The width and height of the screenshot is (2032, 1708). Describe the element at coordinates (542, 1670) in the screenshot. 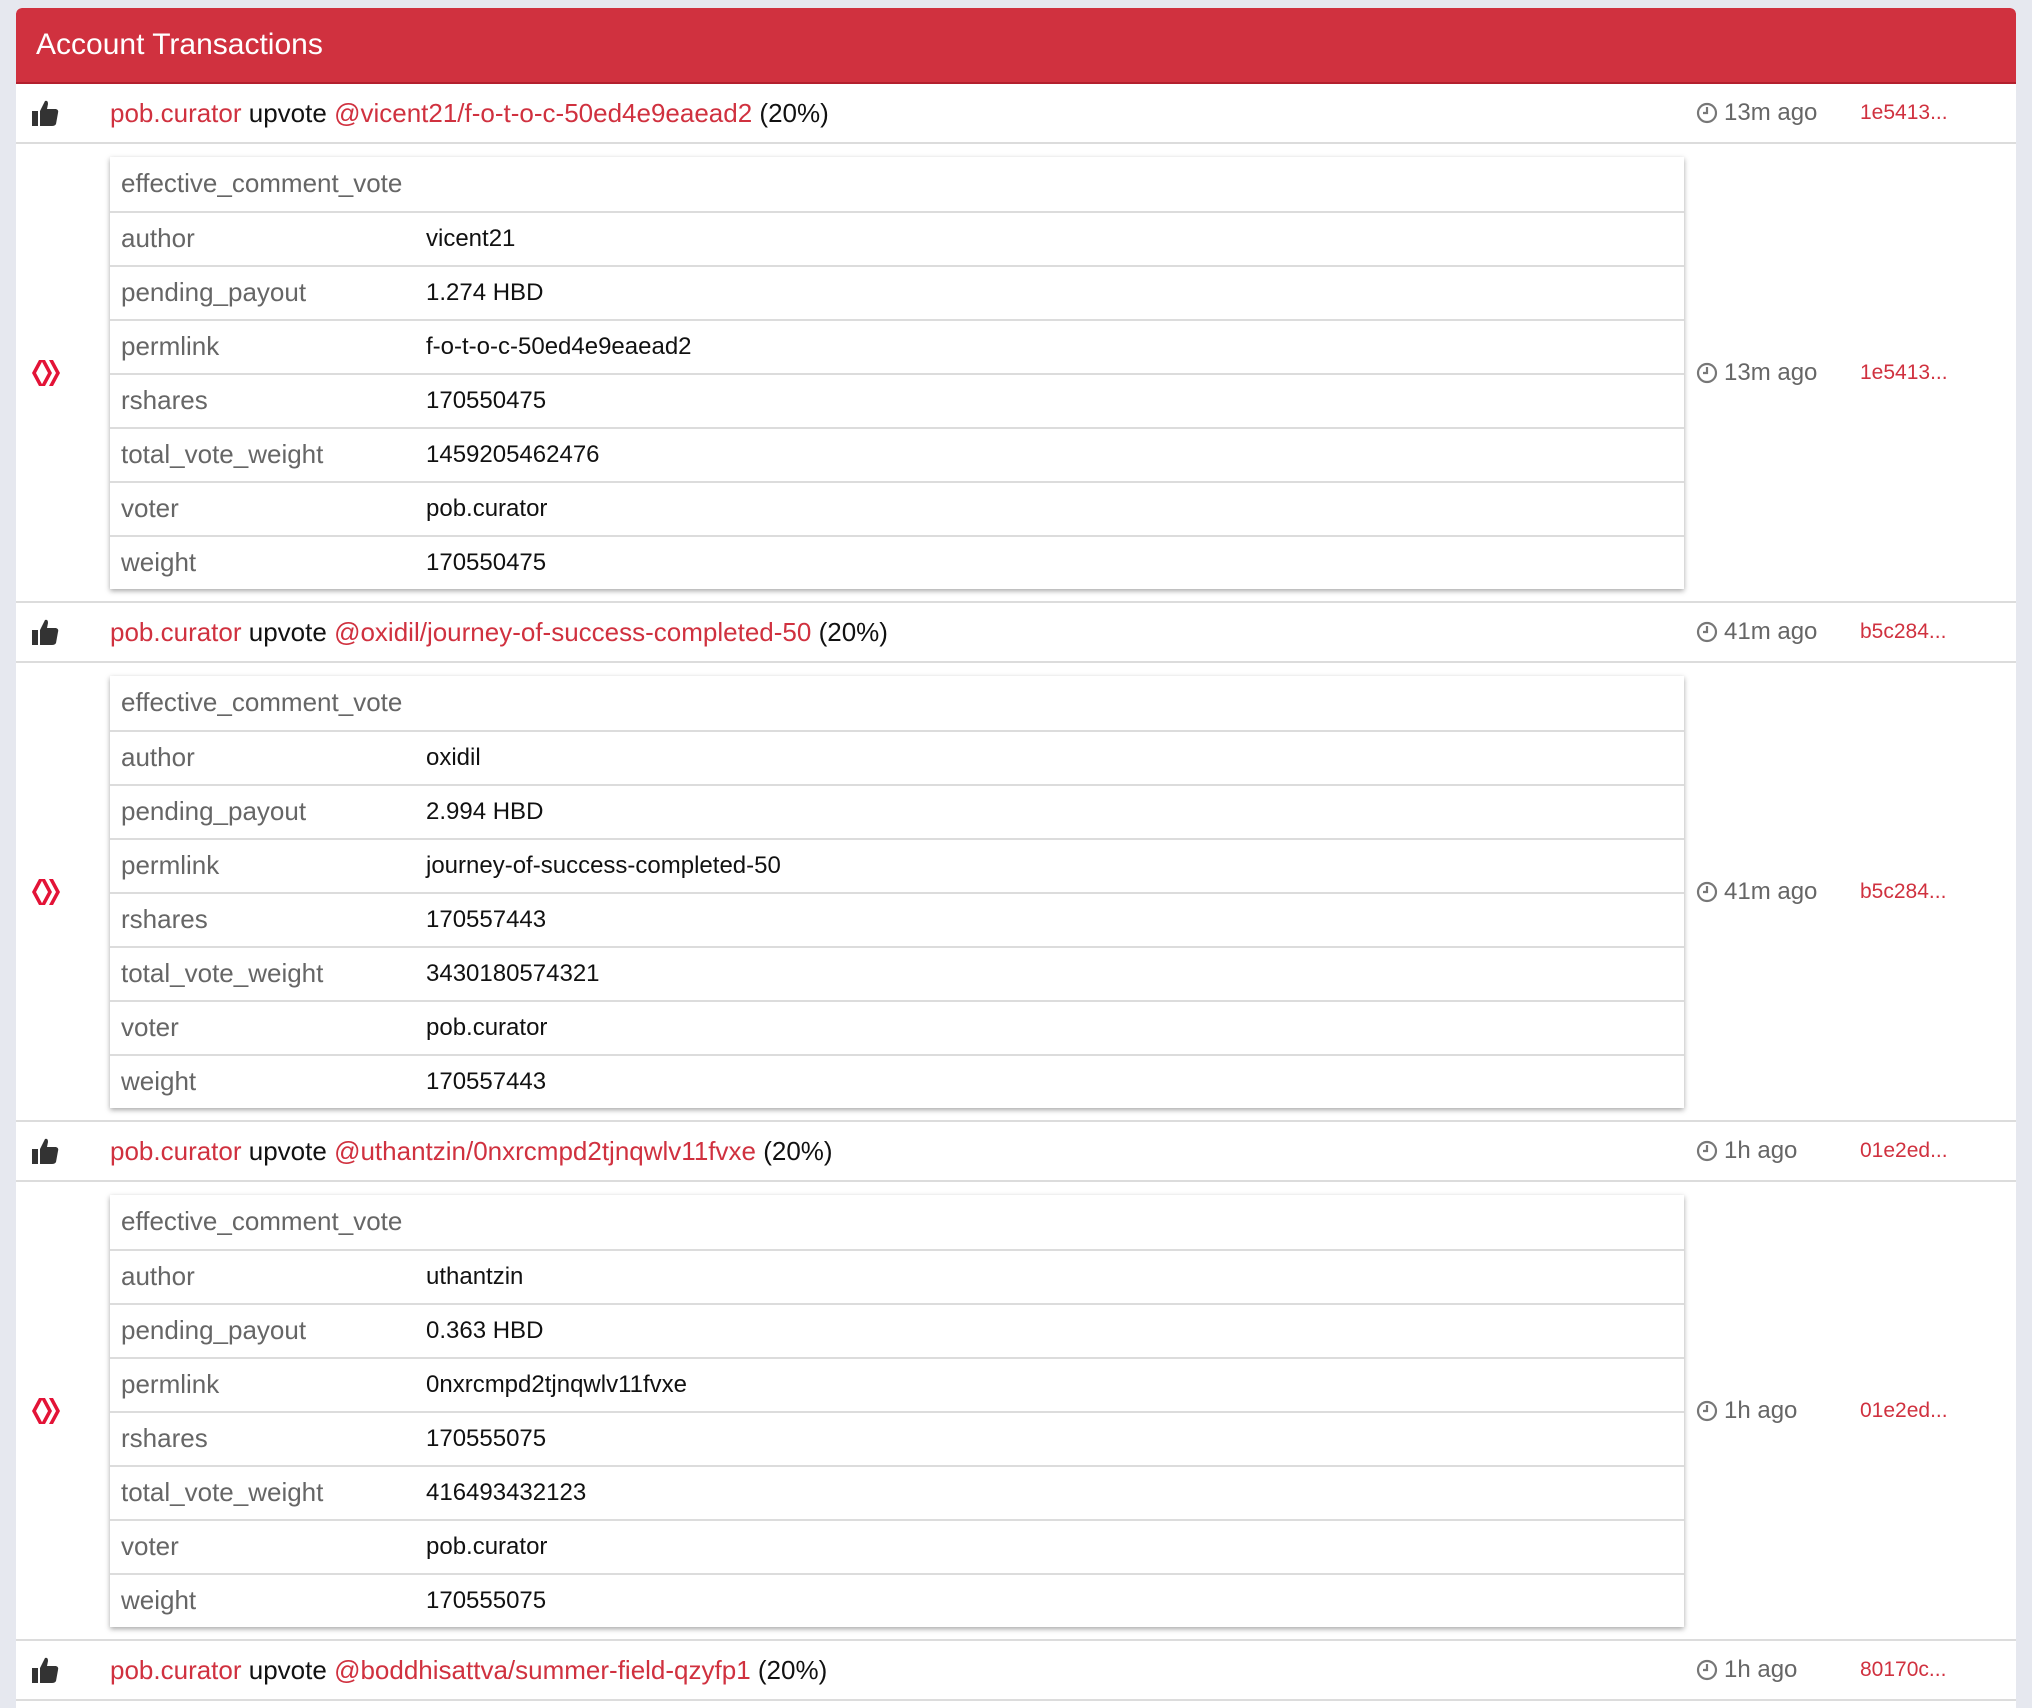

I see `post-link: @boddhisattva/summer-field-qzyfp1` at that location.